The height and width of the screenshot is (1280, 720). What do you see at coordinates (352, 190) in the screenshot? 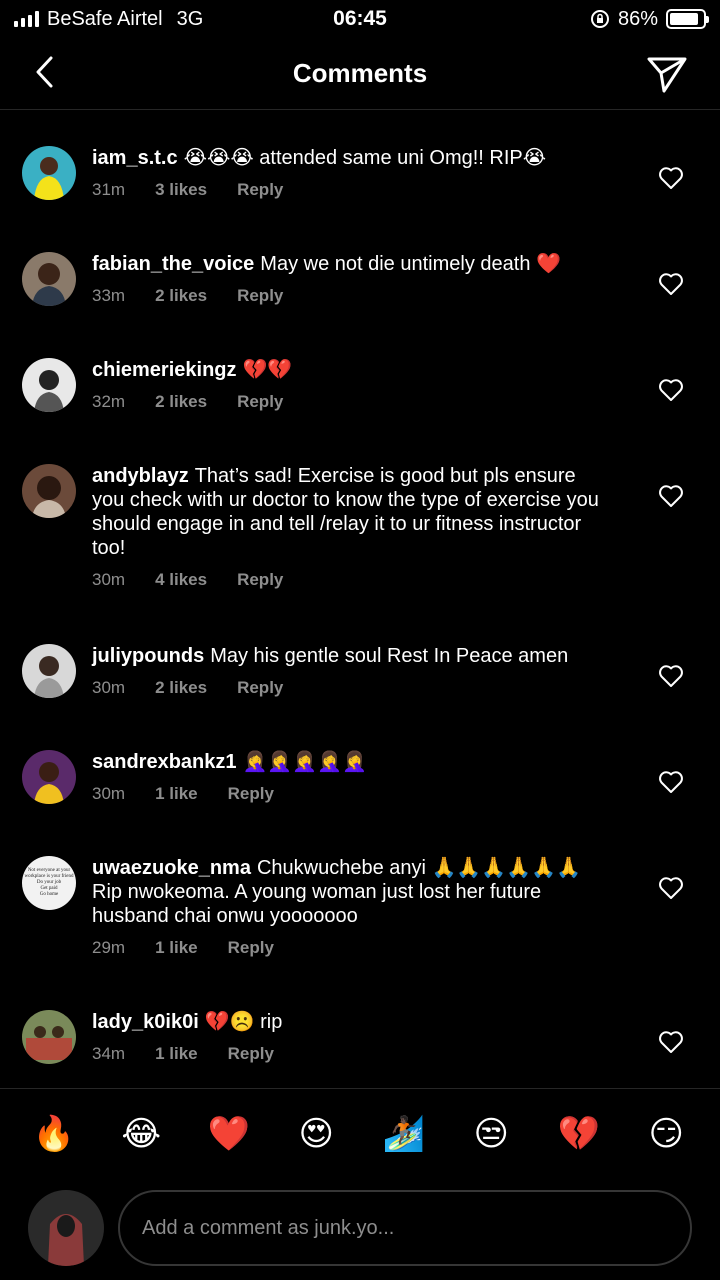
I see `comment-meta: 31m 3 likes Reply` at bounding box center [352, 190].